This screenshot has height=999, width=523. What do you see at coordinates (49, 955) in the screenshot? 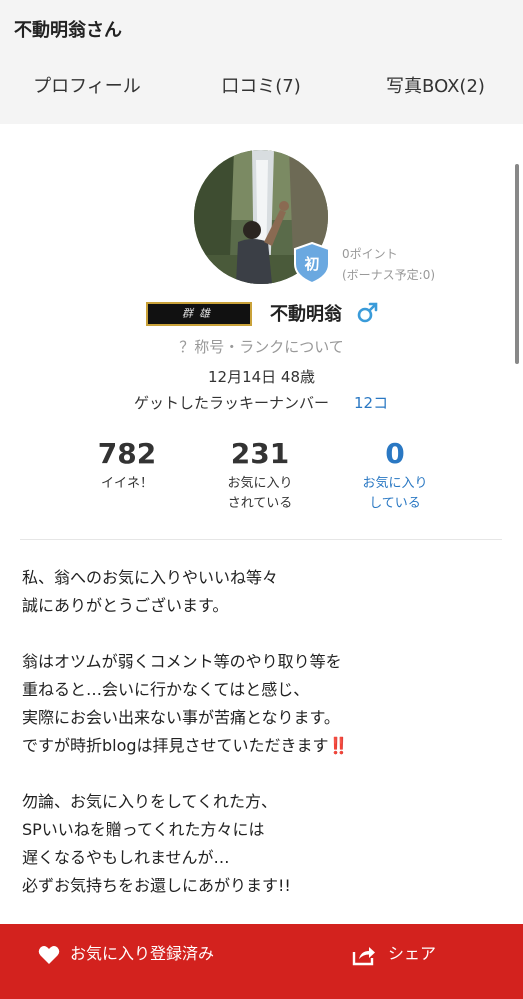
I see `heart-icon` at bounding box center [49, 955].